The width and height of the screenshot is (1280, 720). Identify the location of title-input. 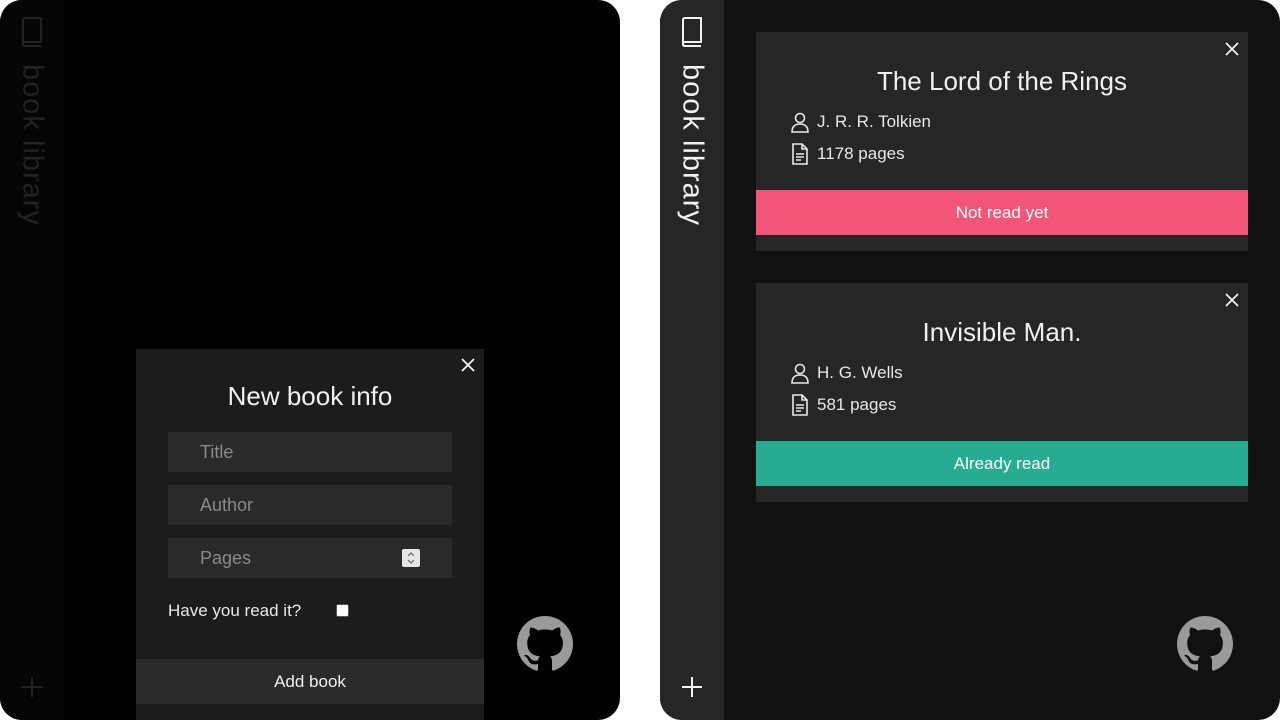
(310, 452).